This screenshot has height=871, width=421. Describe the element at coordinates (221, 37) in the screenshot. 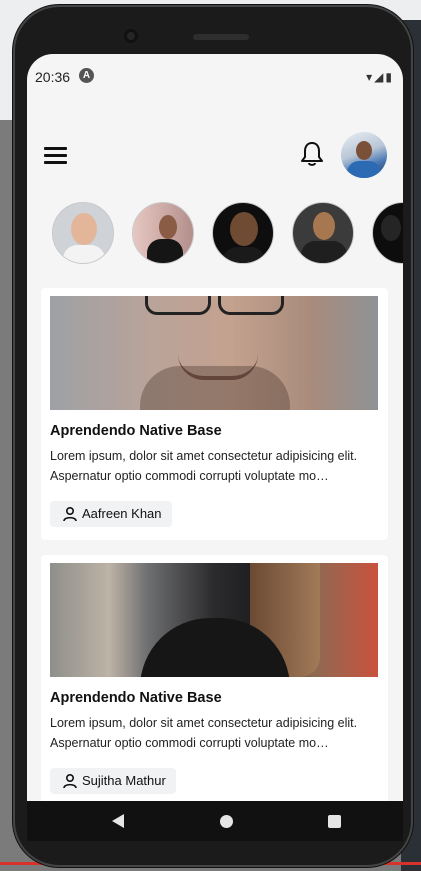

I see `earpiece-speaker` at that location.